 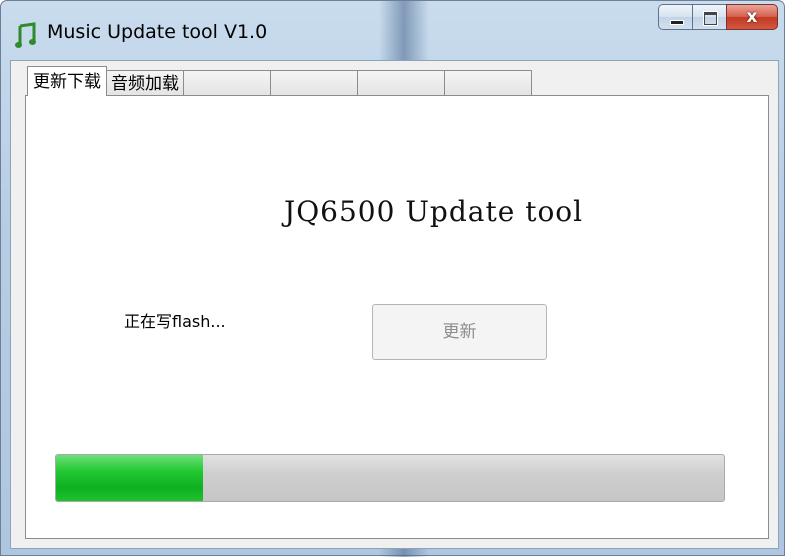 I want to click on caption-buttons: x, so click(x=718, y=17).